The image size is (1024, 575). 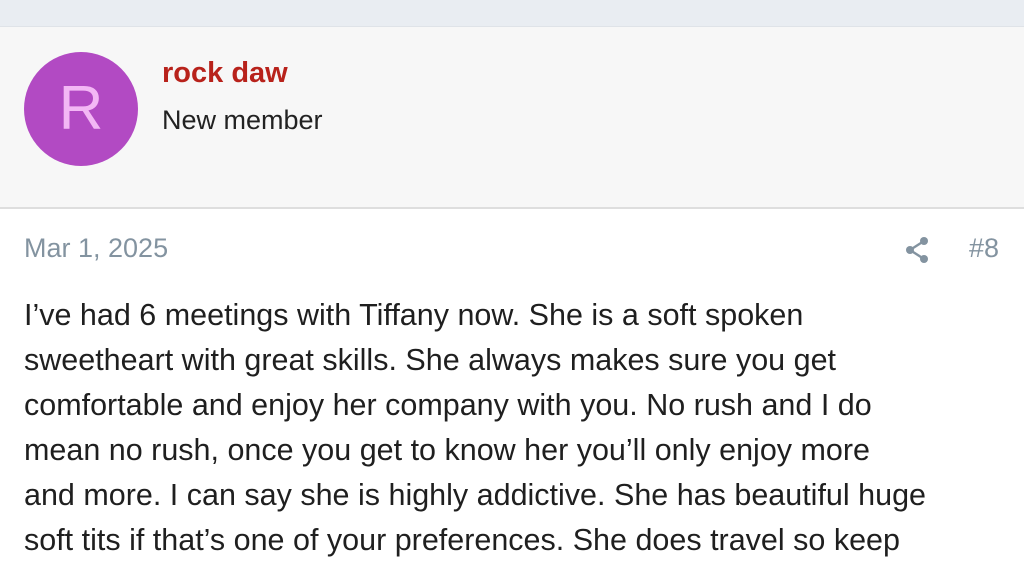 I want to click on username-link: rock daw, so click(x=225, y=73).